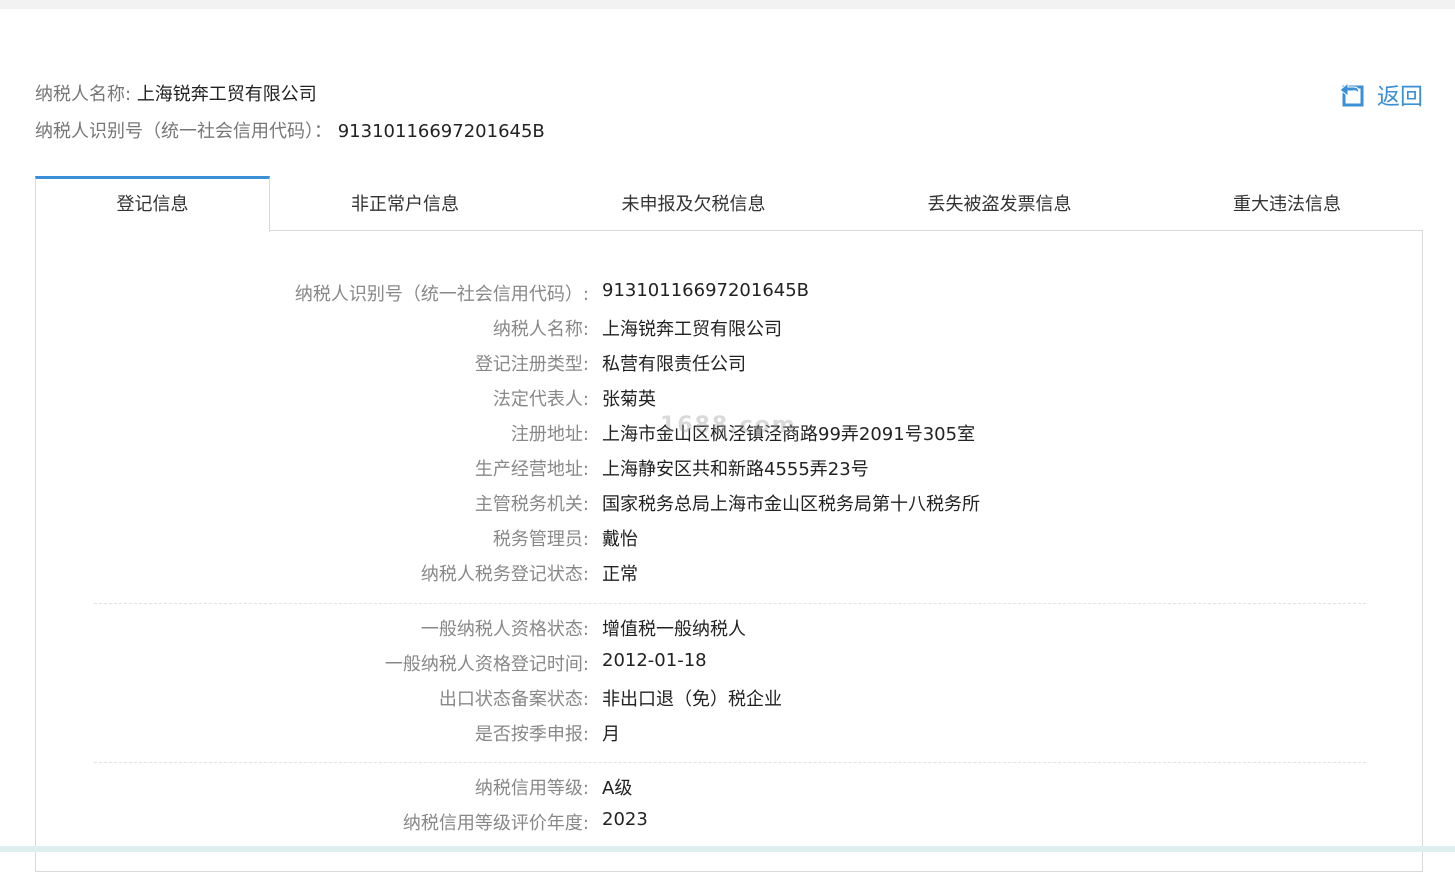  Describe the element at coordinates (692, 329) in the screenshot. I see `field-value: 上海锐奔工贸有限公司` at that location.